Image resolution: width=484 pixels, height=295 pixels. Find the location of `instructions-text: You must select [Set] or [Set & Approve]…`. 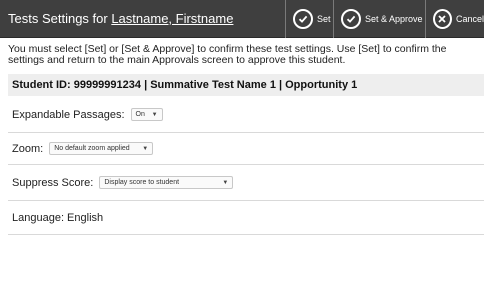

instructions-text: You must select [Set] or [Set & Approve]… is located at coordinates (227, 54).